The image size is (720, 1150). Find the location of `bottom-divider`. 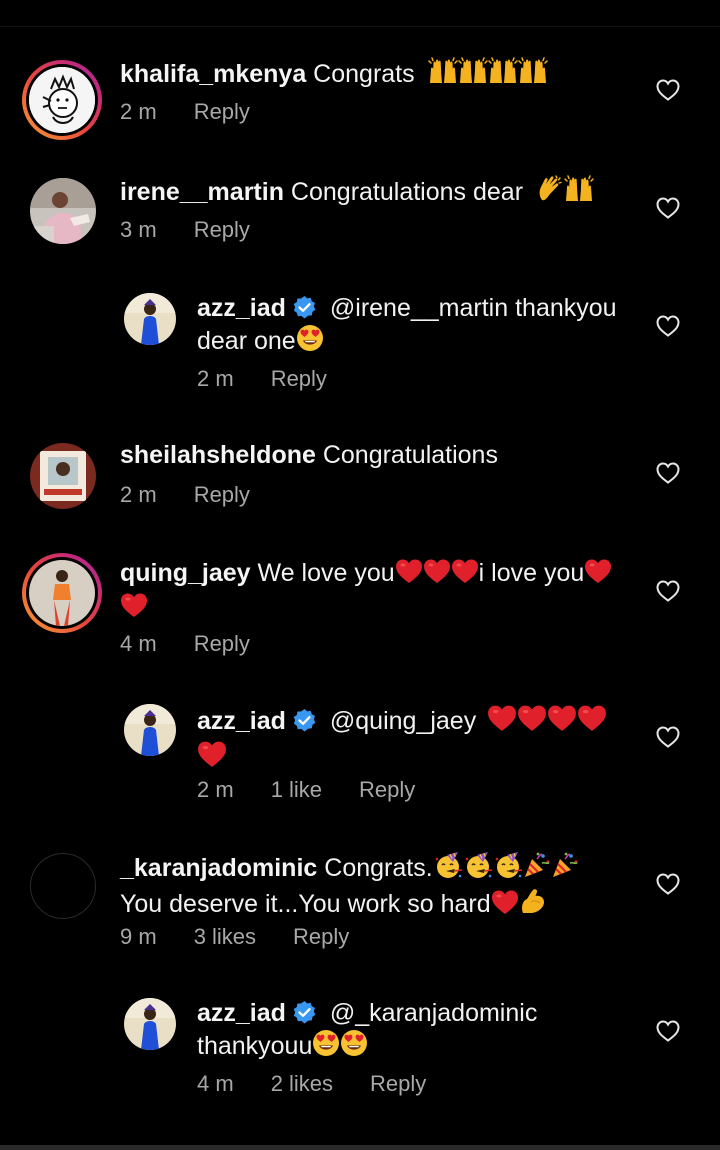

bottom-divider is located at coordinates (360, 1147).